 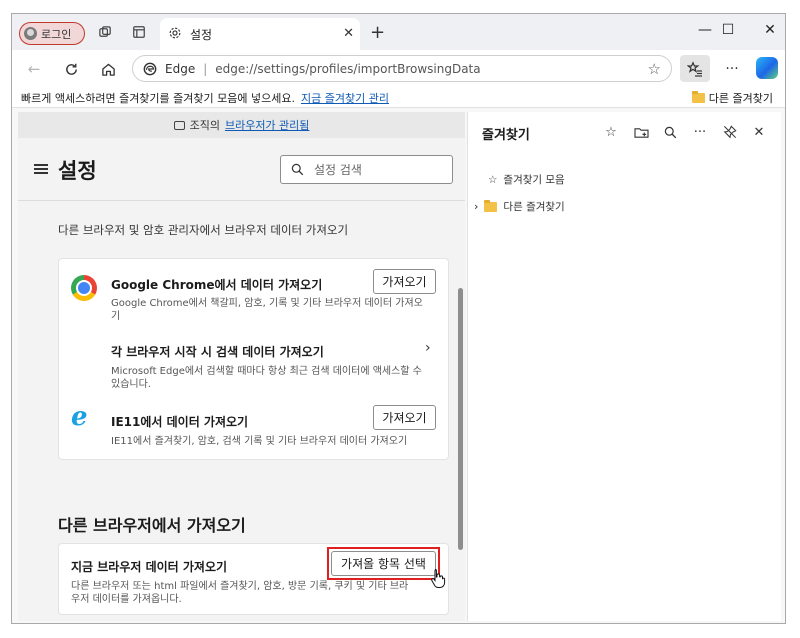 I want to click on copilot-icon, so click(x=767, y=68).